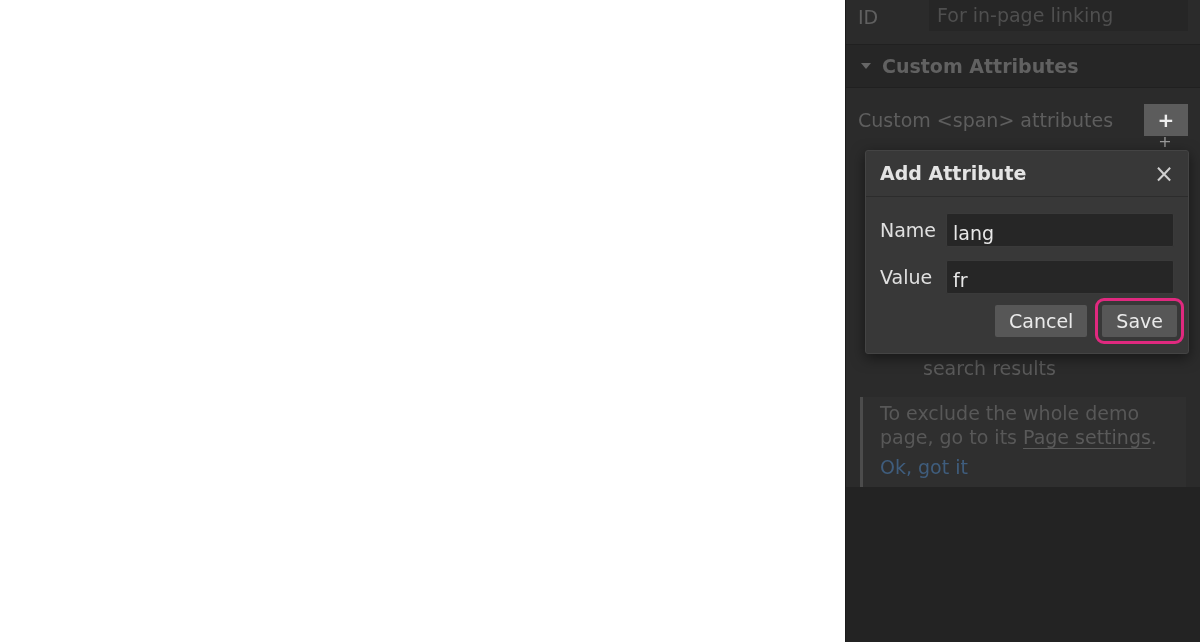 The width and height of the screenshot is (1200, 642). Describe the element at coordinates (1166, 120) in the screenshot. I see `add-button: +` at that location.